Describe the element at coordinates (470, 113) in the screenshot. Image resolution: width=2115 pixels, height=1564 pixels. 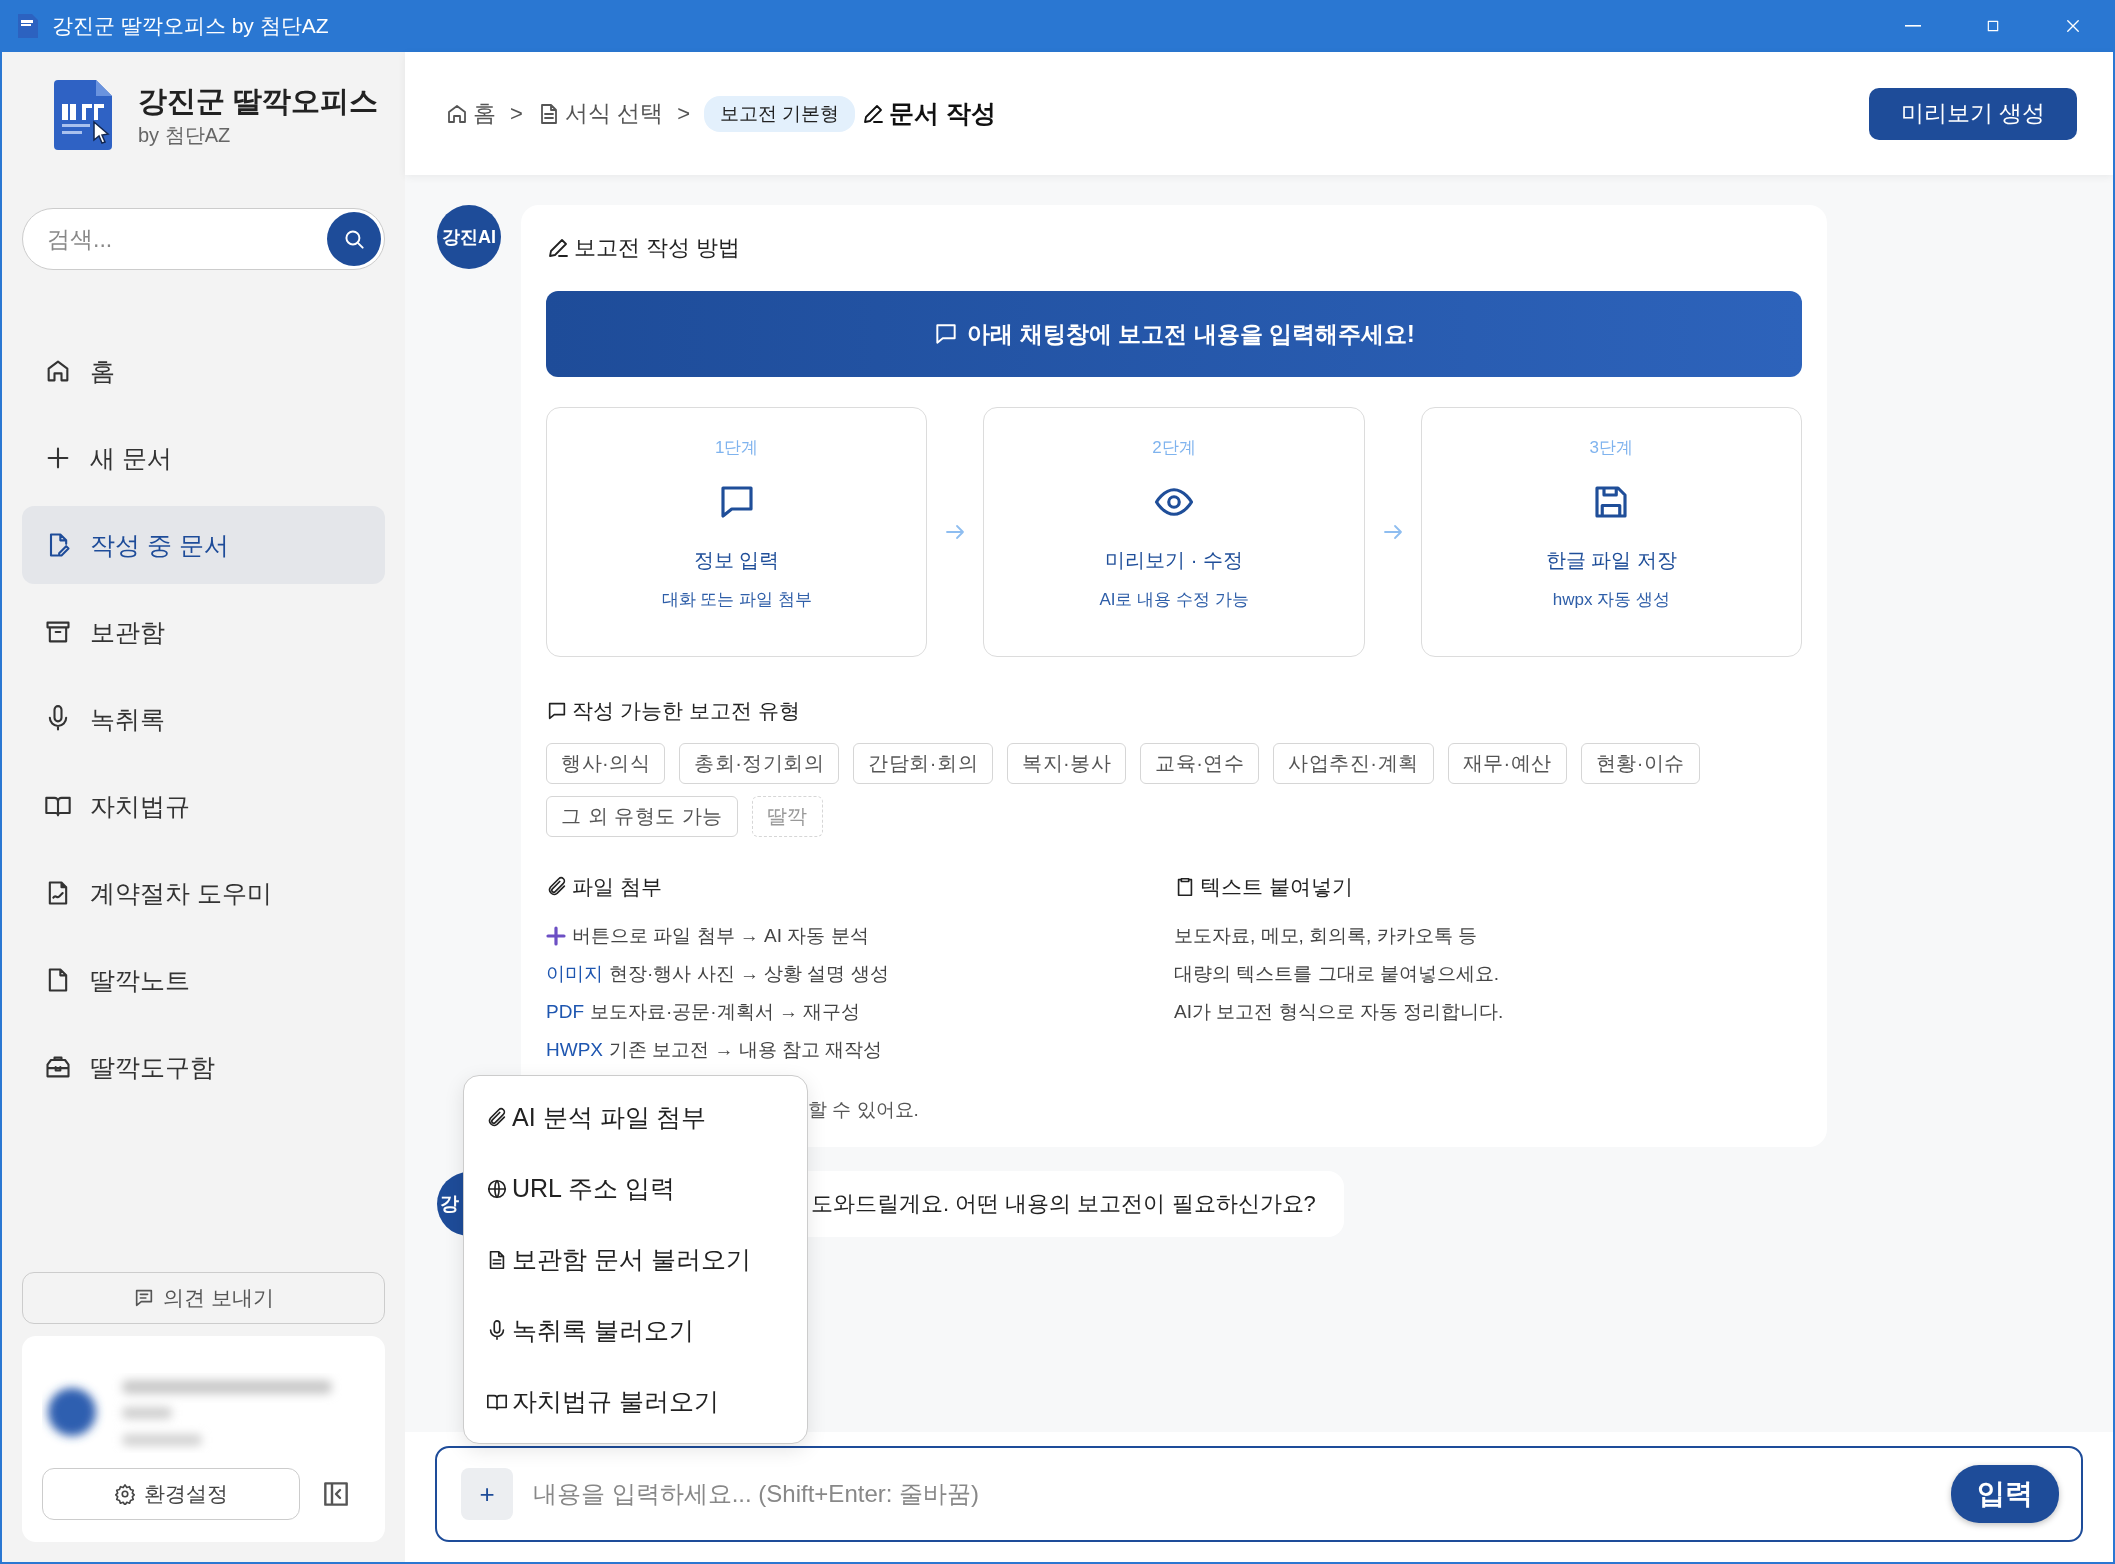
I see `breadcrumb-link: 홈` at that location.